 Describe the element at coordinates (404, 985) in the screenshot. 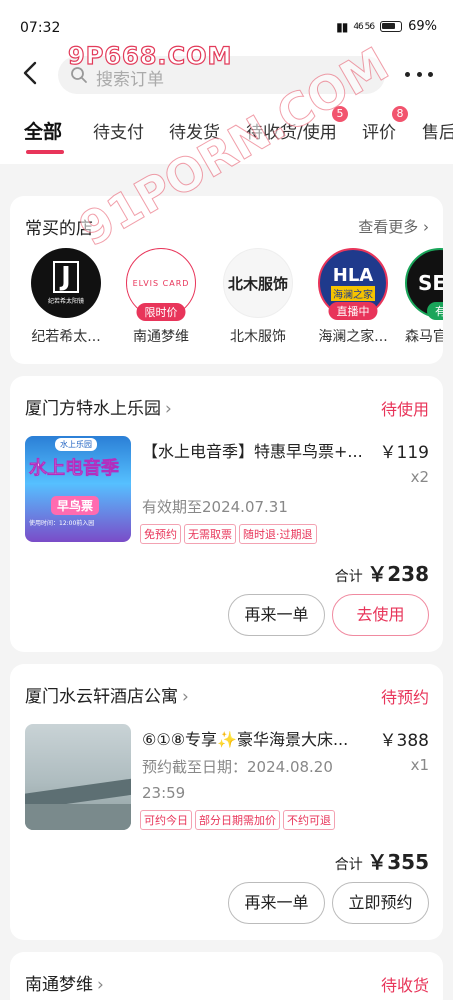

I see `order-status: 待收货` at that location.